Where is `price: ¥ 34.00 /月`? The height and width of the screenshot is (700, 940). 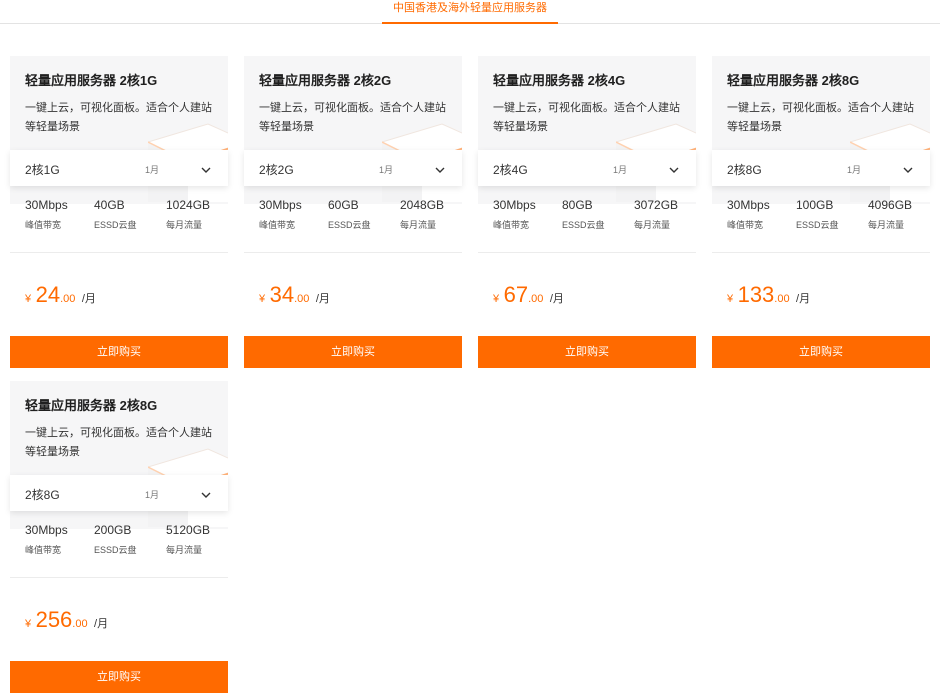 price: ¥ 34.00 /月 is located at coordinates (294, 295).